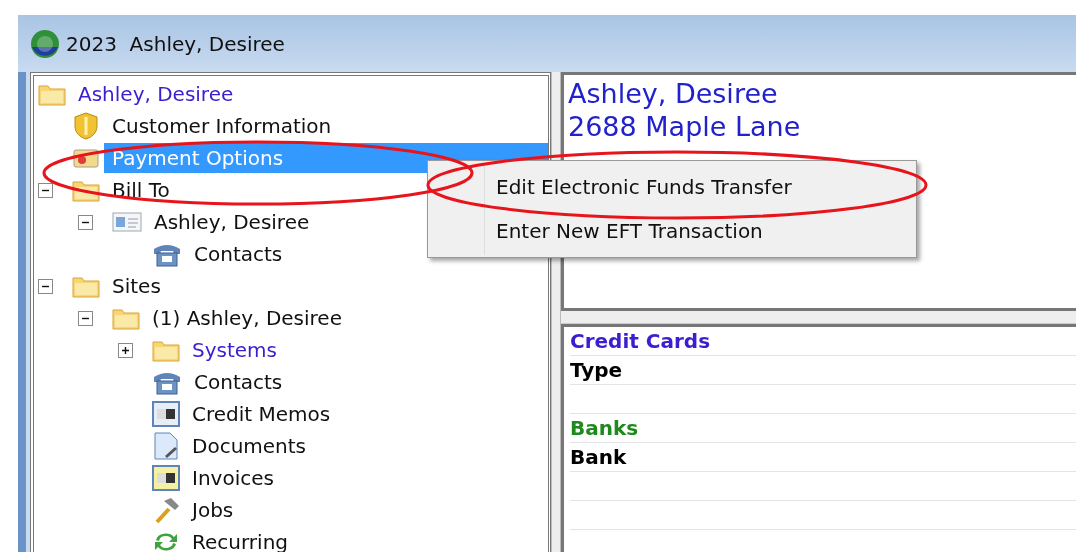 The height and width of the screenshot is (552, 1076). I want to click on summary-line: 2688 Maple Lane, so click(685, 126).